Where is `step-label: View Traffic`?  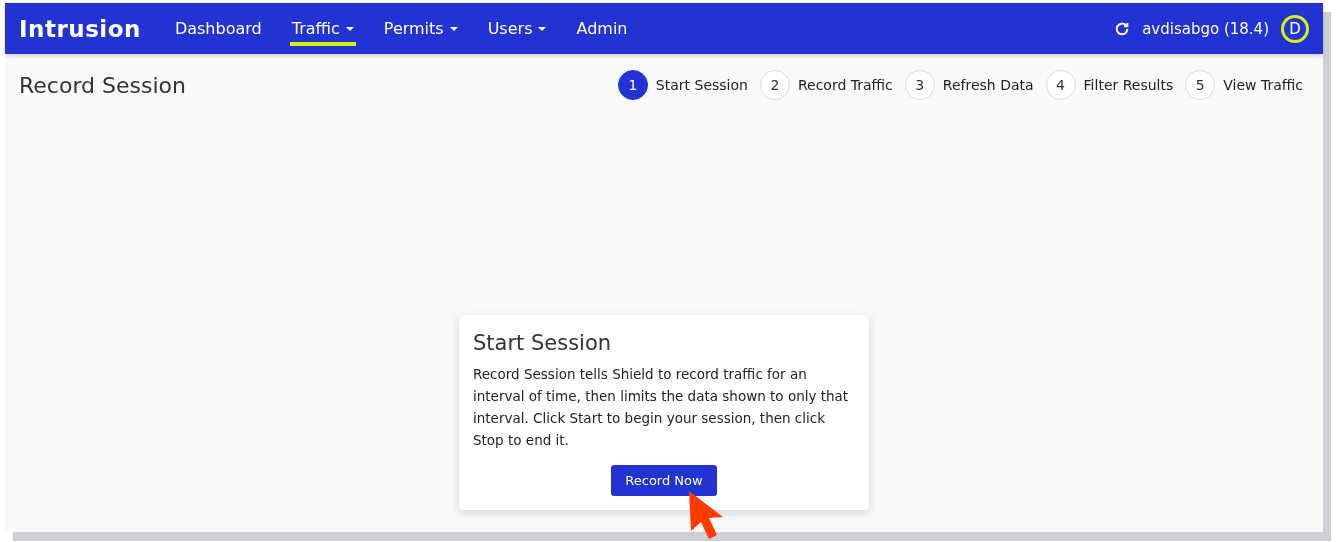
step-label: View Traffic is located at coordinates (1263, 85).